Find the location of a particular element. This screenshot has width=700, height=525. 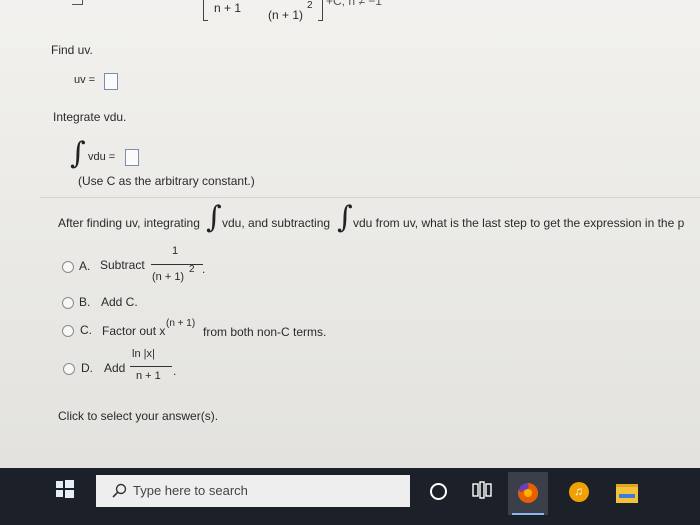

task-view-icon is located at coordinates (482, 490).